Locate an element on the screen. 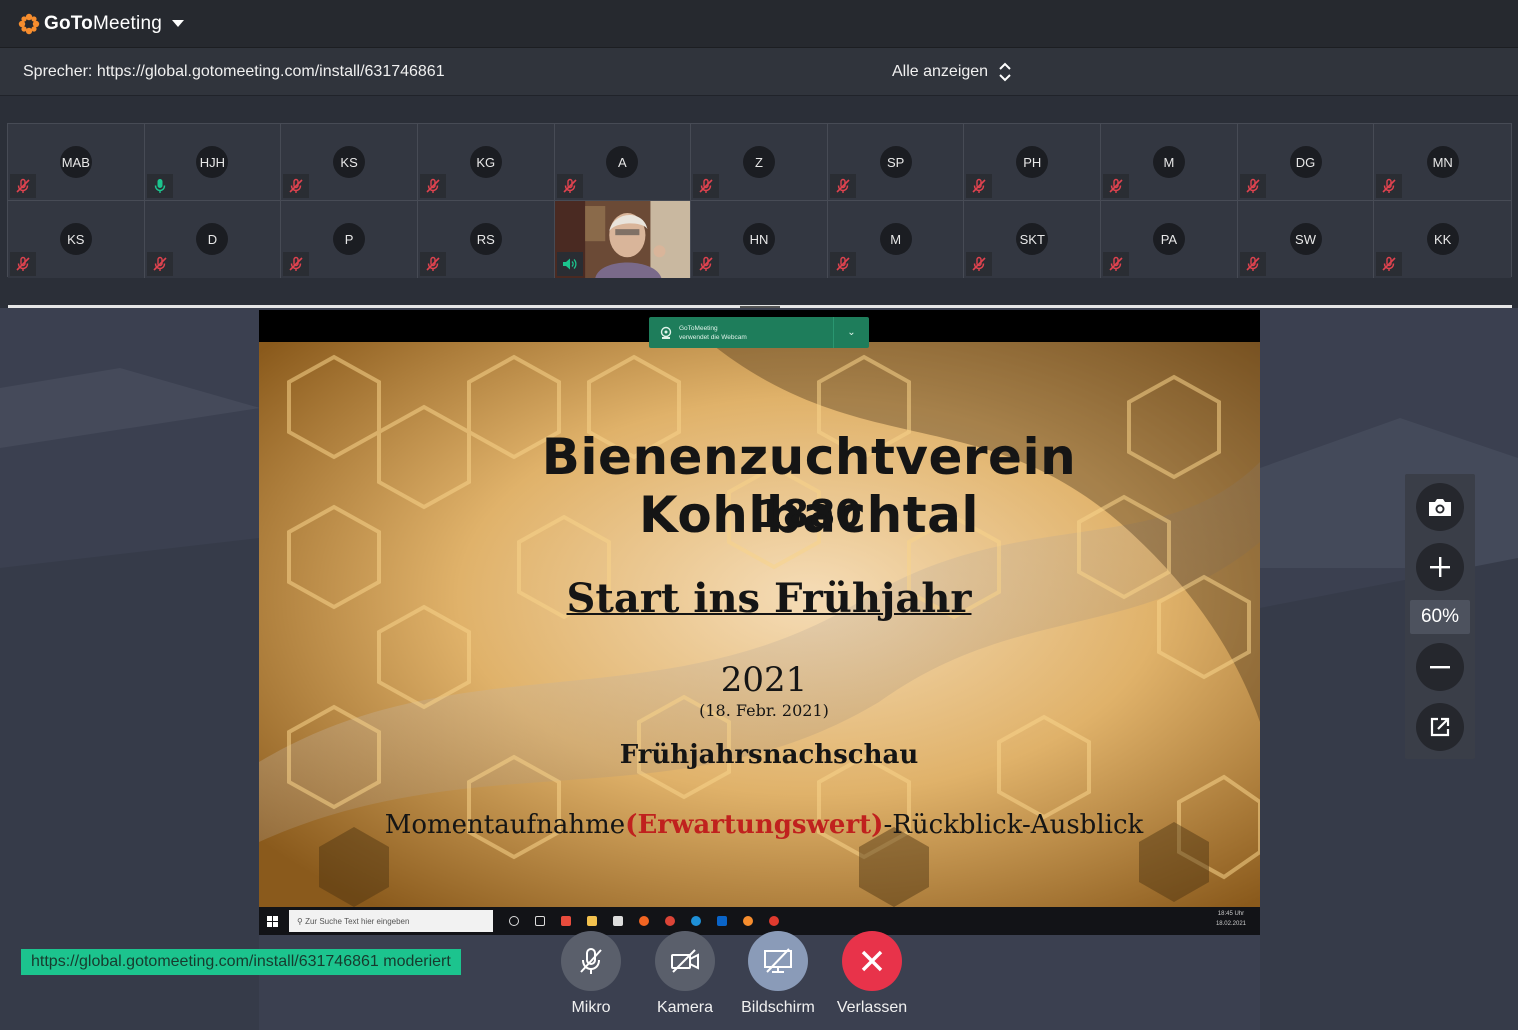 The image size is (1518, 1030). mic-button is located at coordinates (591, 961).